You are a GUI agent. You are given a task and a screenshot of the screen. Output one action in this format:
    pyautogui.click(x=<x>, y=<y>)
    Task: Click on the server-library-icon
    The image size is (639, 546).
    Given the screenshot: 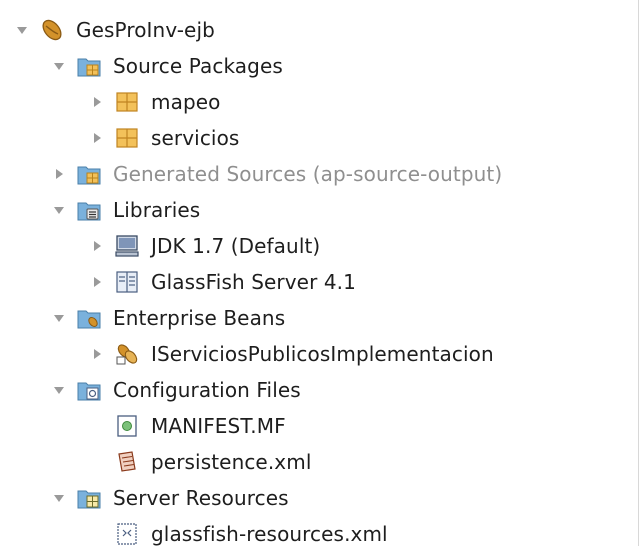 What is the action you would take?
    pyautogui.click(x=127, y=282)
    